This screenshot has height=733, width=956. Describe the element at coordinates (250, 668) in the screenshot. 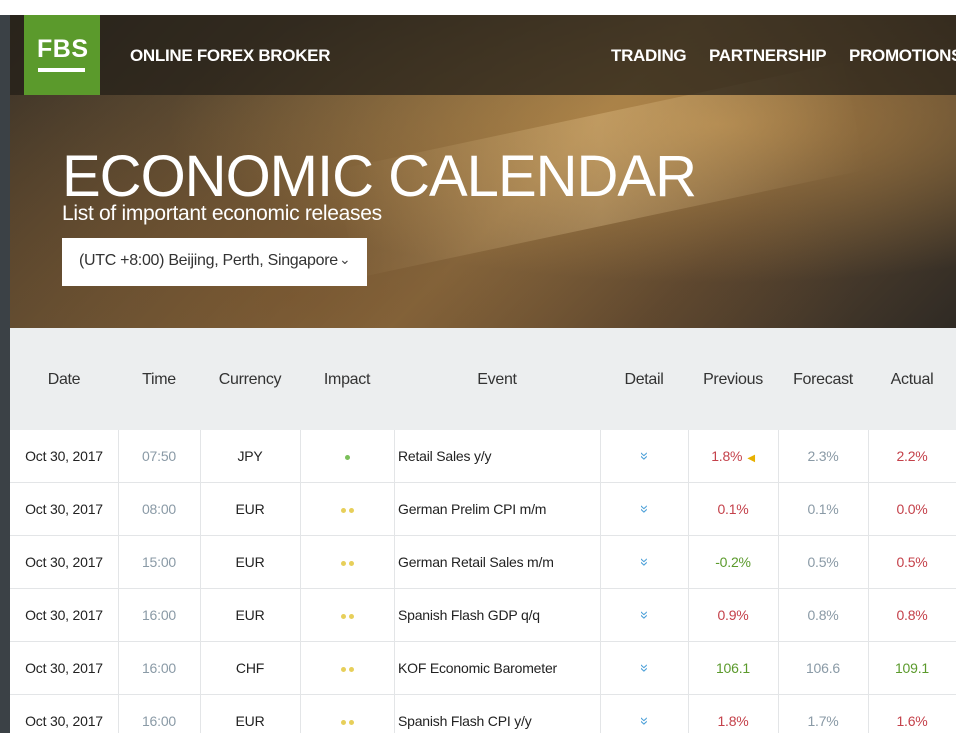

I see `currency-cell: CHF` at that location.